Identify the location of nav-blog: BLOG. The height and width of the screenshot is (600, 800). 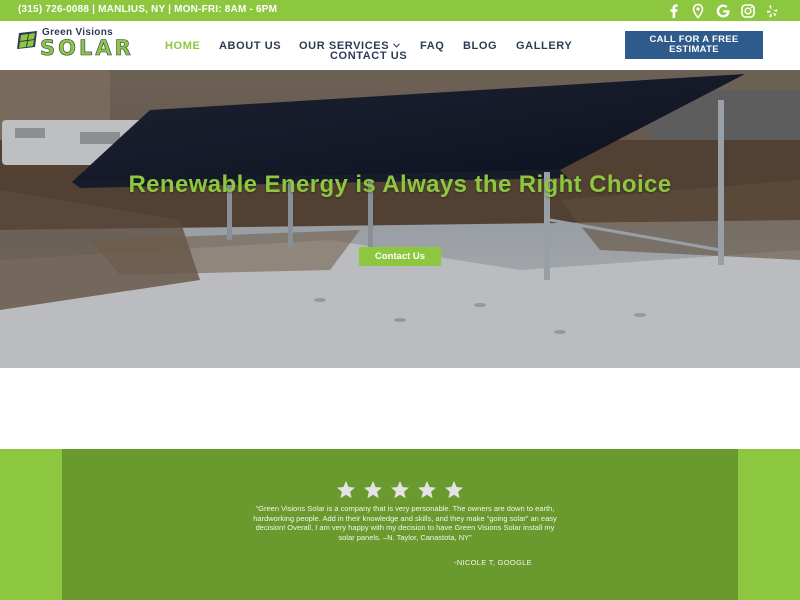
(480, 46).